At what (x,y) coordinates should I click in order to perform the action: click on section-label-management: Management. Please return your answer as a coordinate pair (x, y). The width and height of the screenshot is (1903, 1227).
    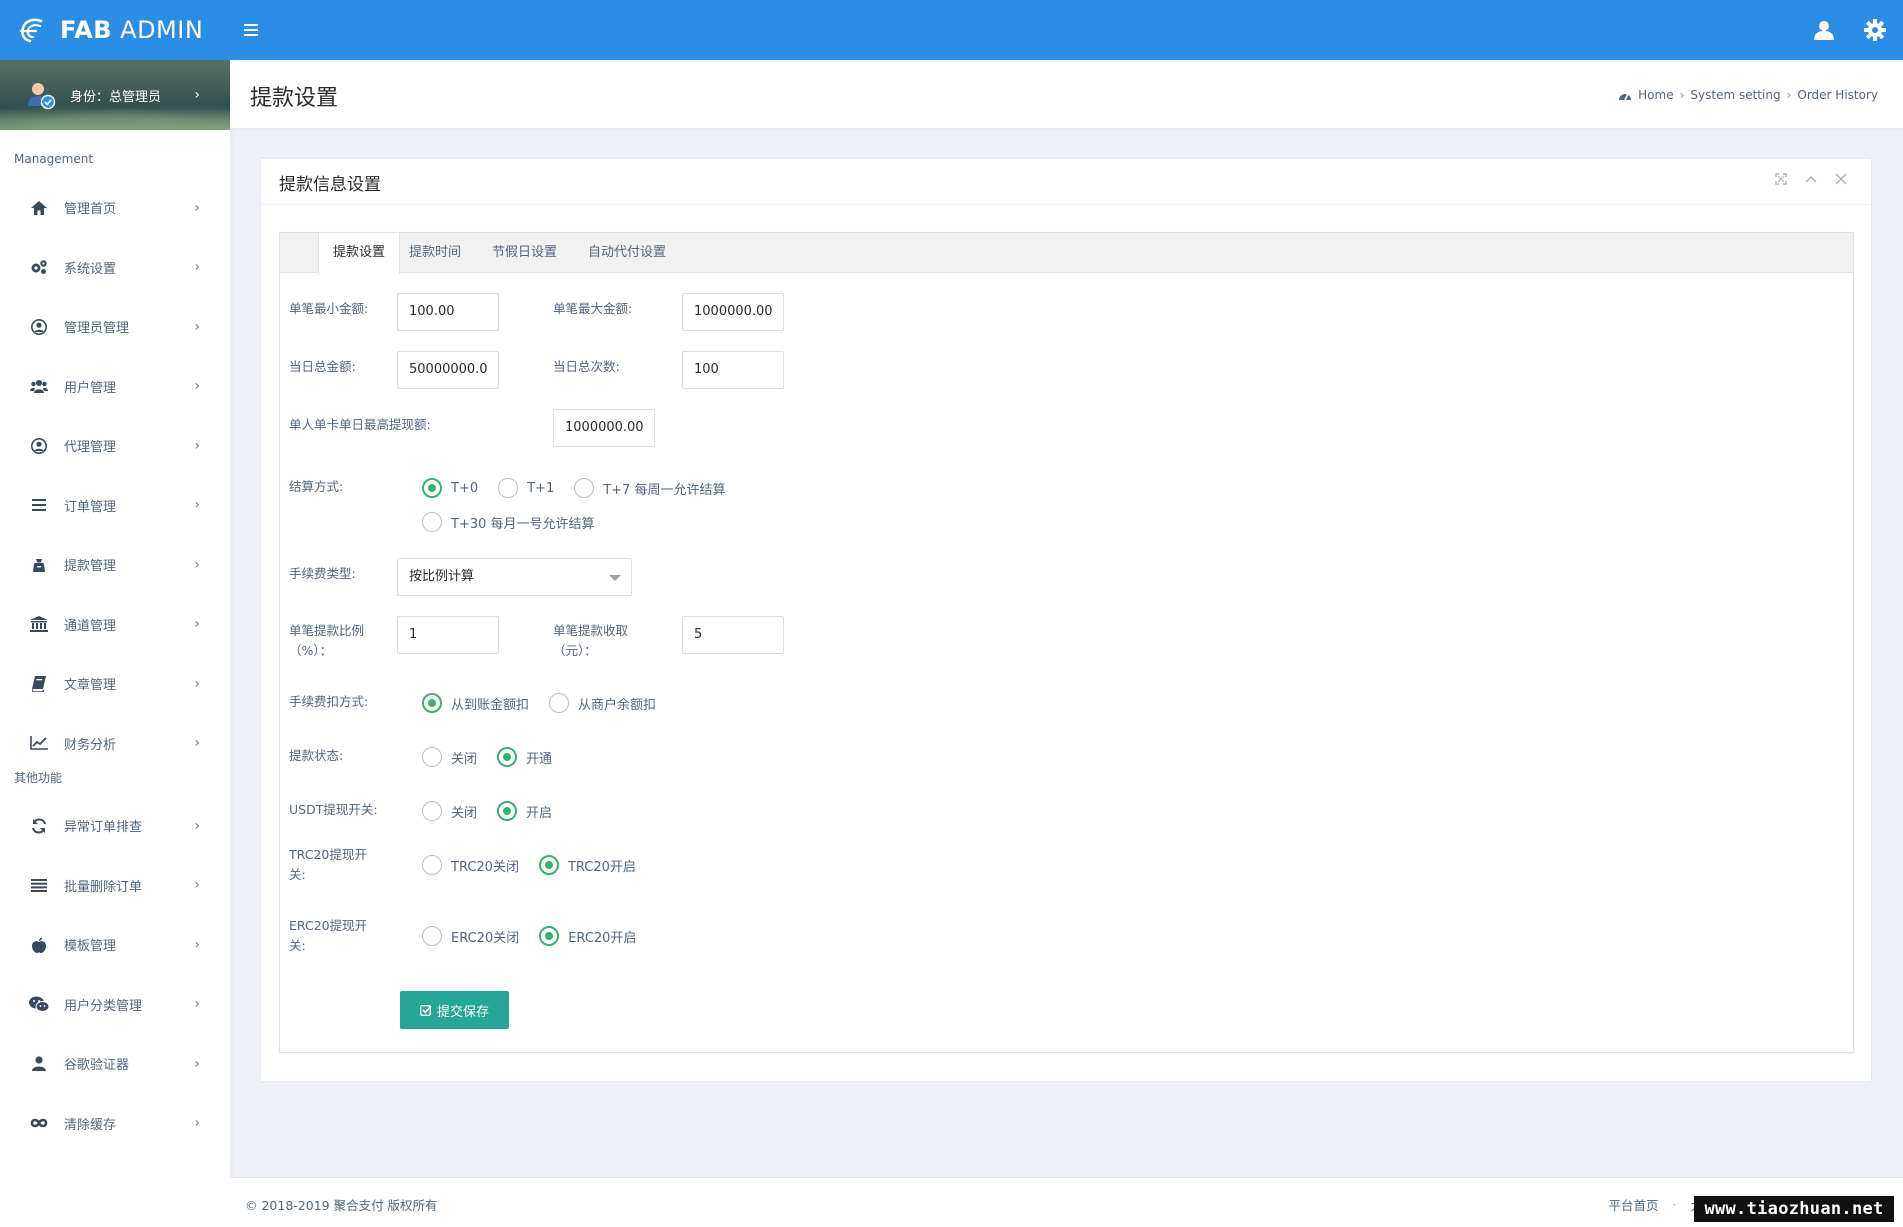
    Looking at the image, I should click on (54, 159).